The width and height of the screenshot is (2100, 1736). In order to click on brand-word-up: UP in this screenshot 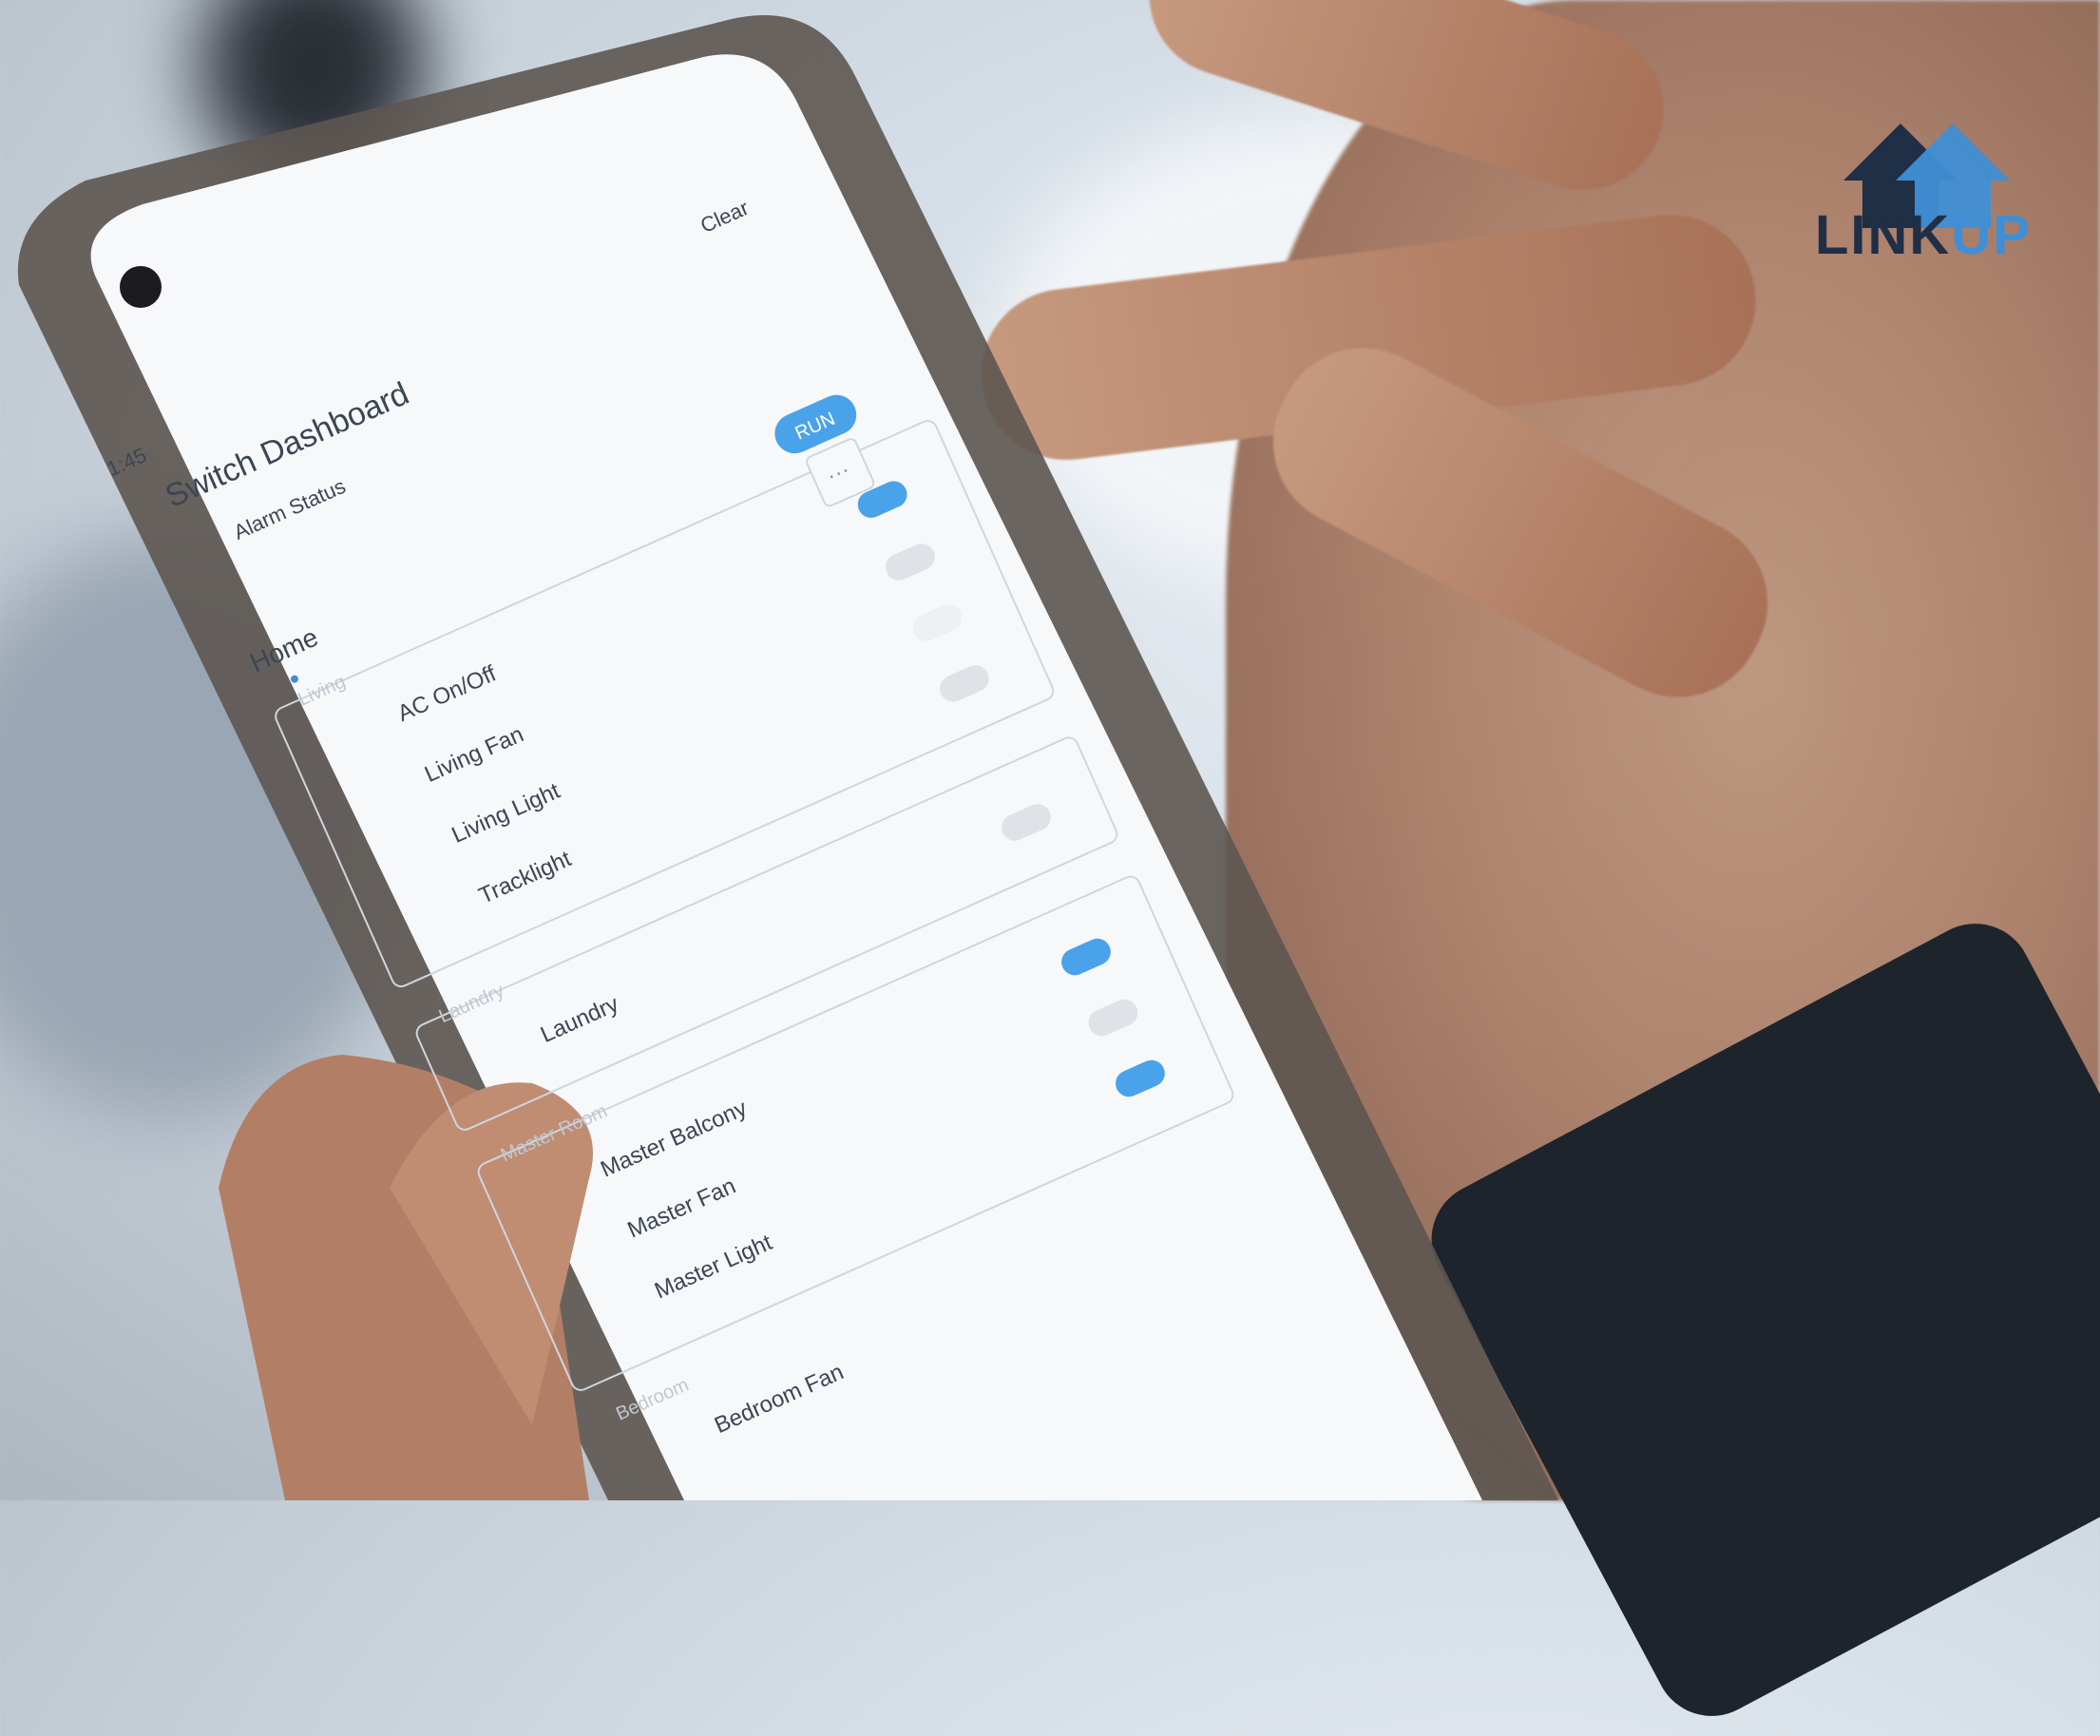, I will do `click(1991, 235)`.